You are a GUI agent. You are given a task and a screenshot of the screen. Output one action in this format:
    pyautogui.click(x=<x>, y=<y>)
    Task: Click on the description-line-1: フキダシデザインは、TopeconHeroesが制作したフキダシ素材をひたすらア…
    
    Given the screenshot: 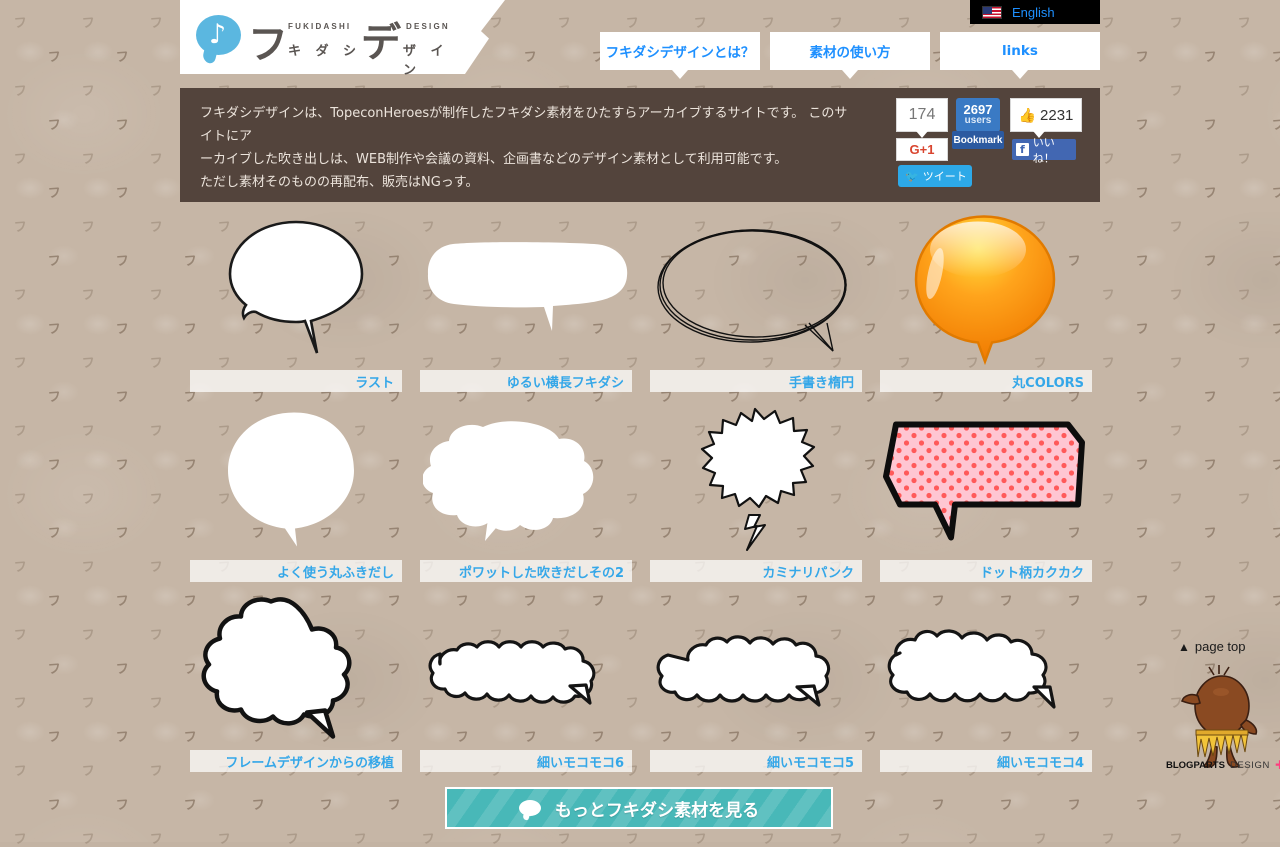 What is the action you would take?
    pyautogui.click(x=524, y=125)
    